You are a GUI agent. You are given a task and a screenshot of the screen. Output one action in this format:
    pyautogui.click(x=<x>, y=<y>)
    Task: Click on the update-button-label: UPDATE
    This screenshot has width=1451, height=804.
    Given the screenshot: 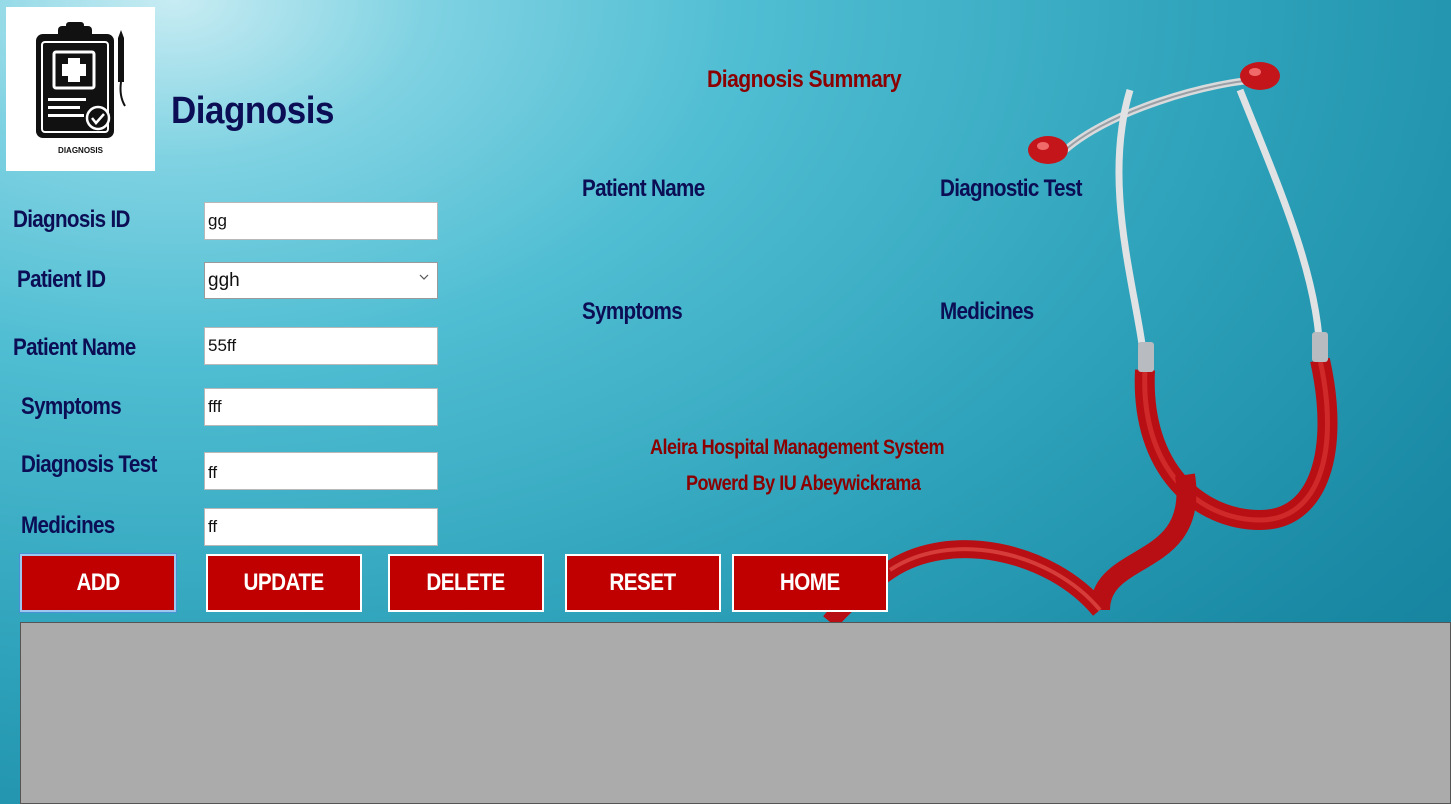 What is the action you would take?
    pyautogui.click(x=284, y=582)
    